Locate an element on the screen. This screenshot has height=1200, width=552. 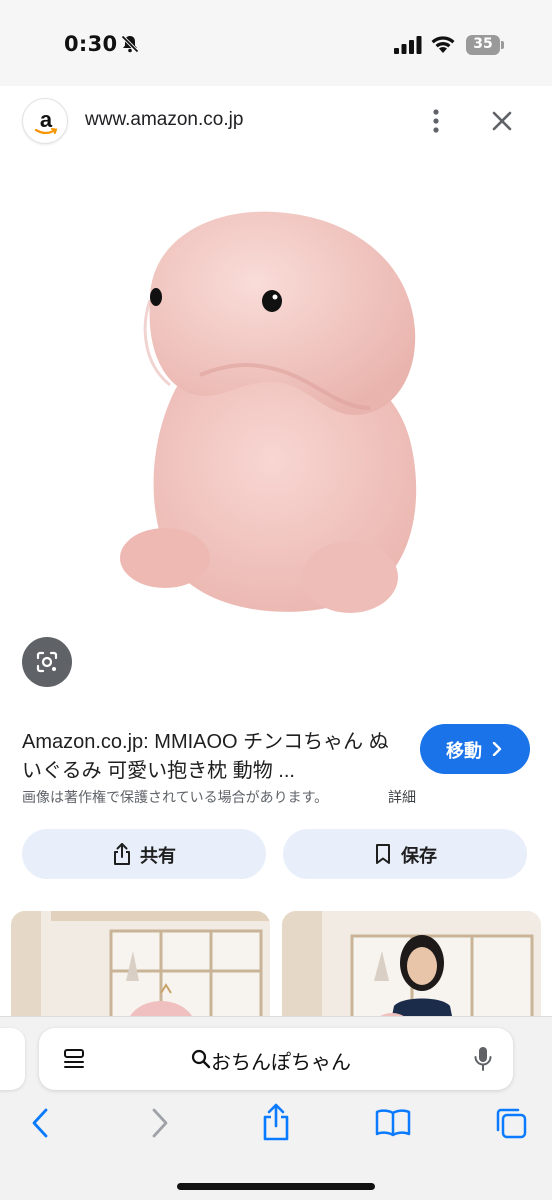
lens-search-button is located at coordinates (47, 662).